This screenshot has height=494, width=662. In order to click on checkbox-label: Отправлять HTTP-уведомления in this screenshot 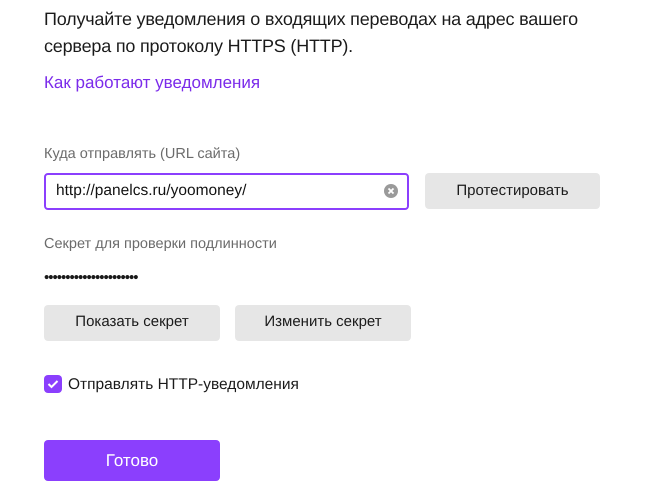, I will do `click(183, 384)`.